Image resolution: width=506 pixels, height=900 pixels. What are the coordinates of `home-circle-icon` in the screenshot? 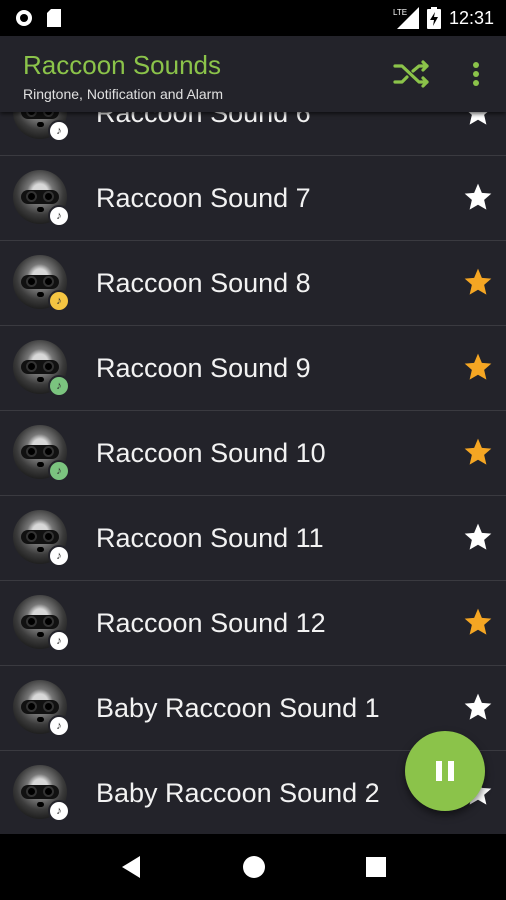 It's located at (254, 867).